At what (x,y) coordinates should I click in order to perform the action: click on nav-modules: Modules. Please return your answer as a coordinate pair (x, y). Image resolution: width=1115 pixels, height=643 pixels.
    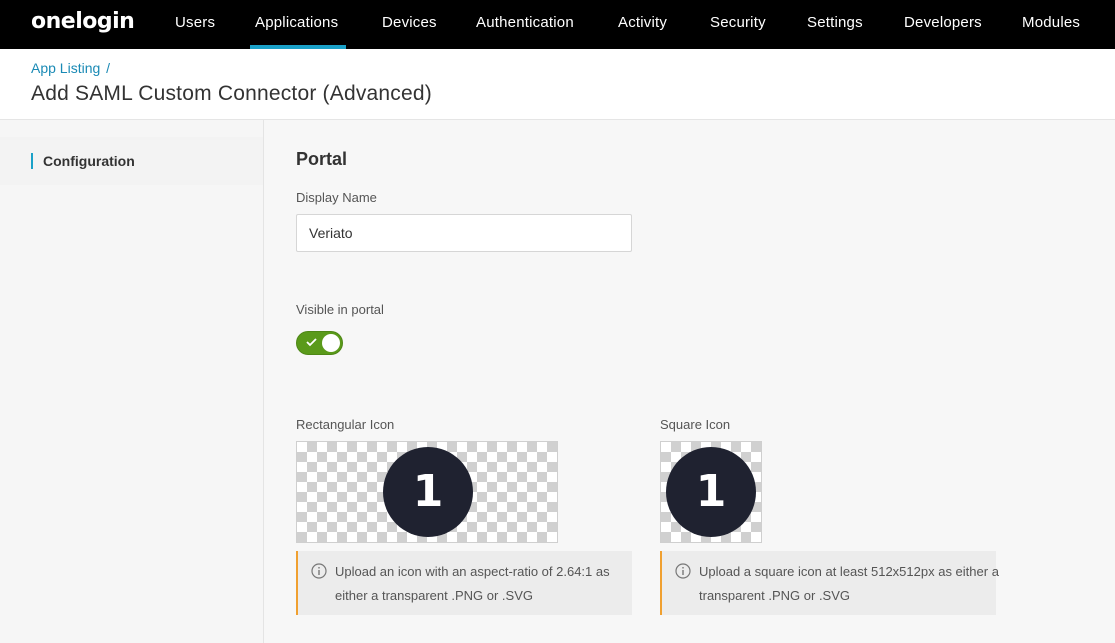
    Looking at the image, I should click on (1051, 22).